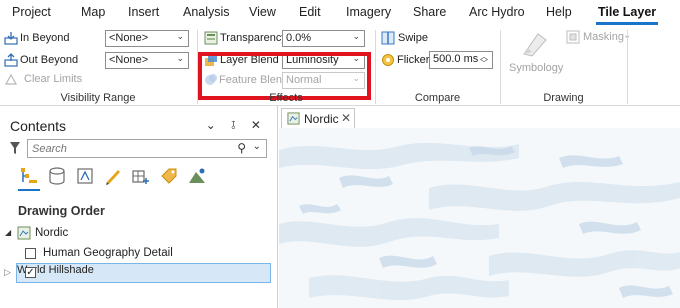  I want to click on in-beyond-icon, so click(11, 38).